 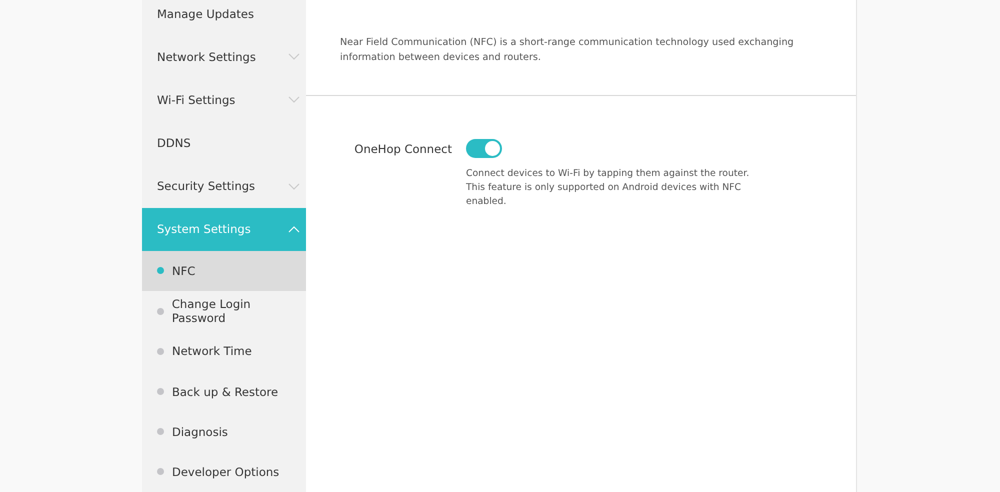 I want to click on chevron-up-icon, so click(x=294, y=229).